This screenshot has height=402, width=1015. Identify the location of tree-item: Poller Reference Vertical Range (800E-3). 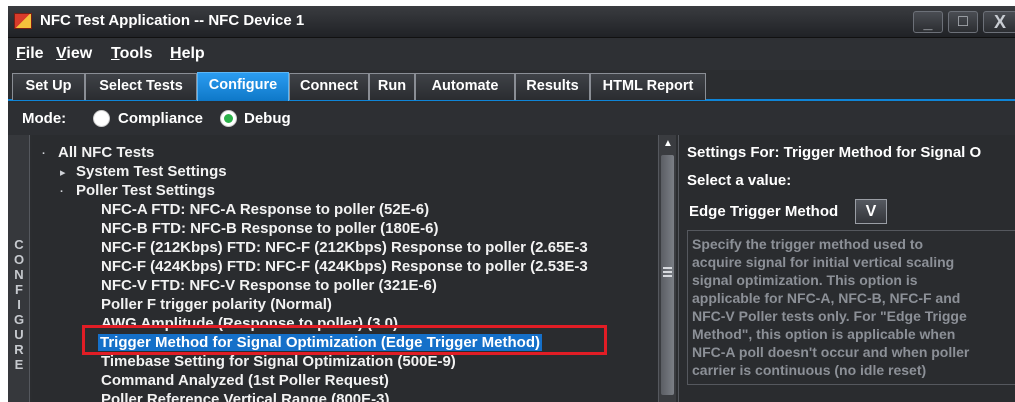
(245, 396).